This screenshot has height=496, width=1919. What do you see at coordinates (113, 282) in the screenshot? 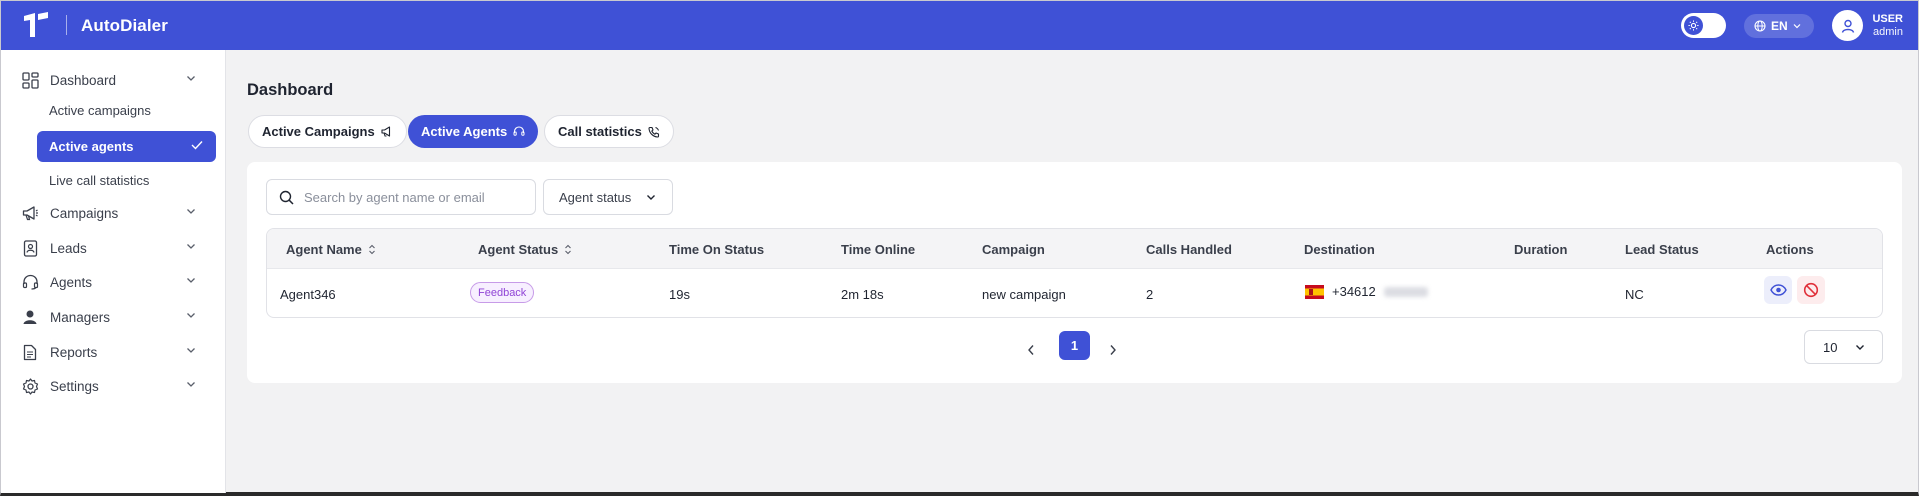
I see `sidebar-item-agents: Agents` at bounding box center [113, 282].